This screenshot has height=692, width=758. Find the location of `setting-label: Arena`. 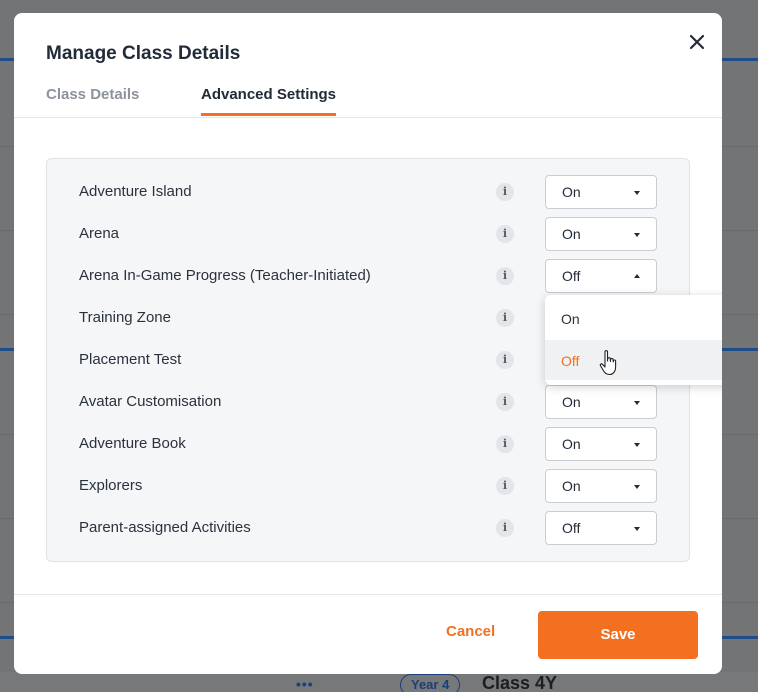

setting-label: Arena is located at coordinates (99, 233).